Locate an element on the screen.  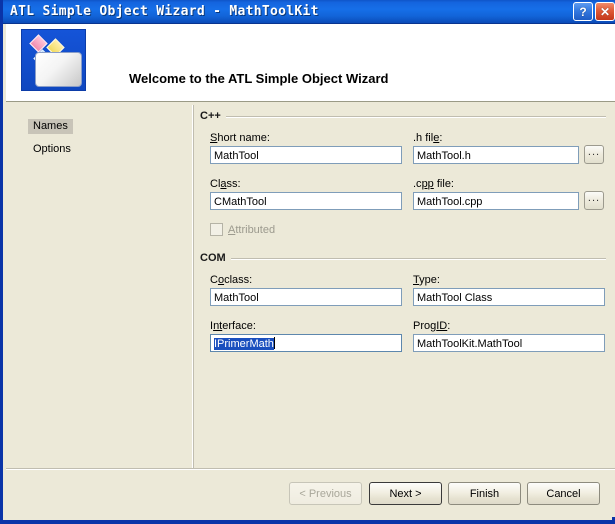
h-file-label-post: : is located at coordinates (441, 138).